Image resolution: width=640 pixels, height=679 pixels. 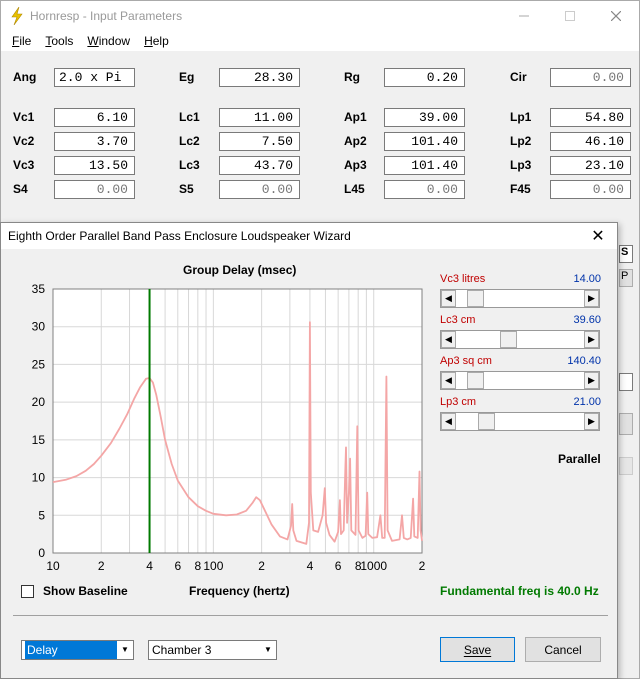 What do you see at coordinates (41, 515) in the screenshot?
I see `y-tick-label: 5` at bounding box center [41, 515].